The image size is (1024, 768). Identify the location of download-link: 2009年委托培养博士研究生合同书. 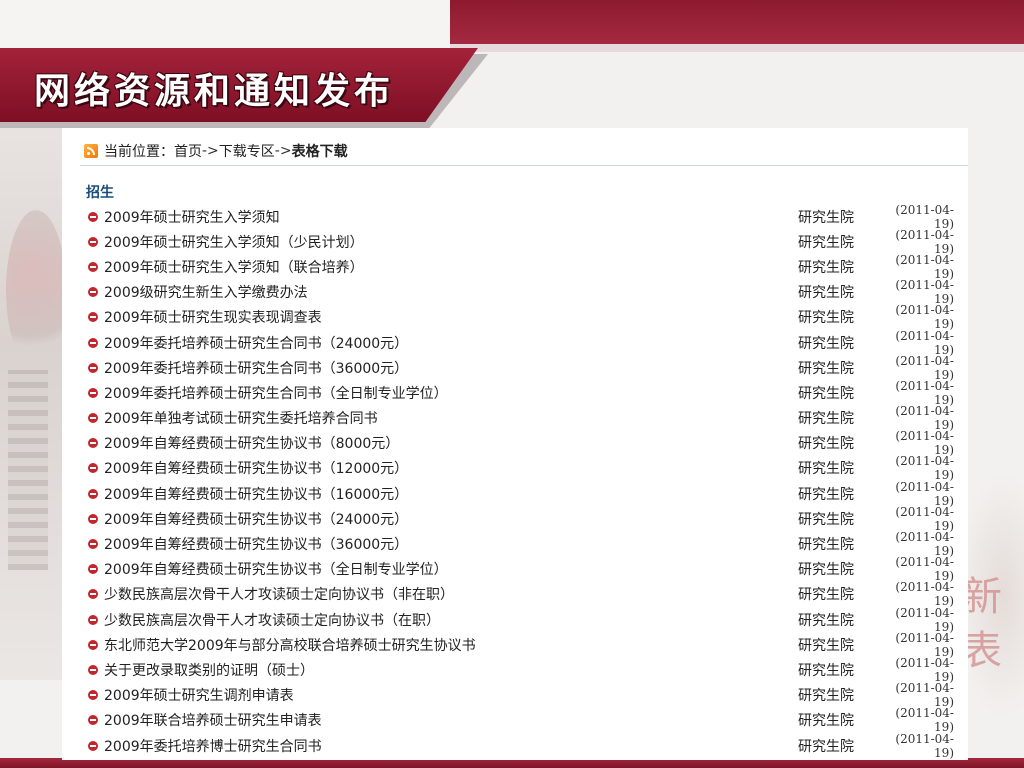
(451, 746).